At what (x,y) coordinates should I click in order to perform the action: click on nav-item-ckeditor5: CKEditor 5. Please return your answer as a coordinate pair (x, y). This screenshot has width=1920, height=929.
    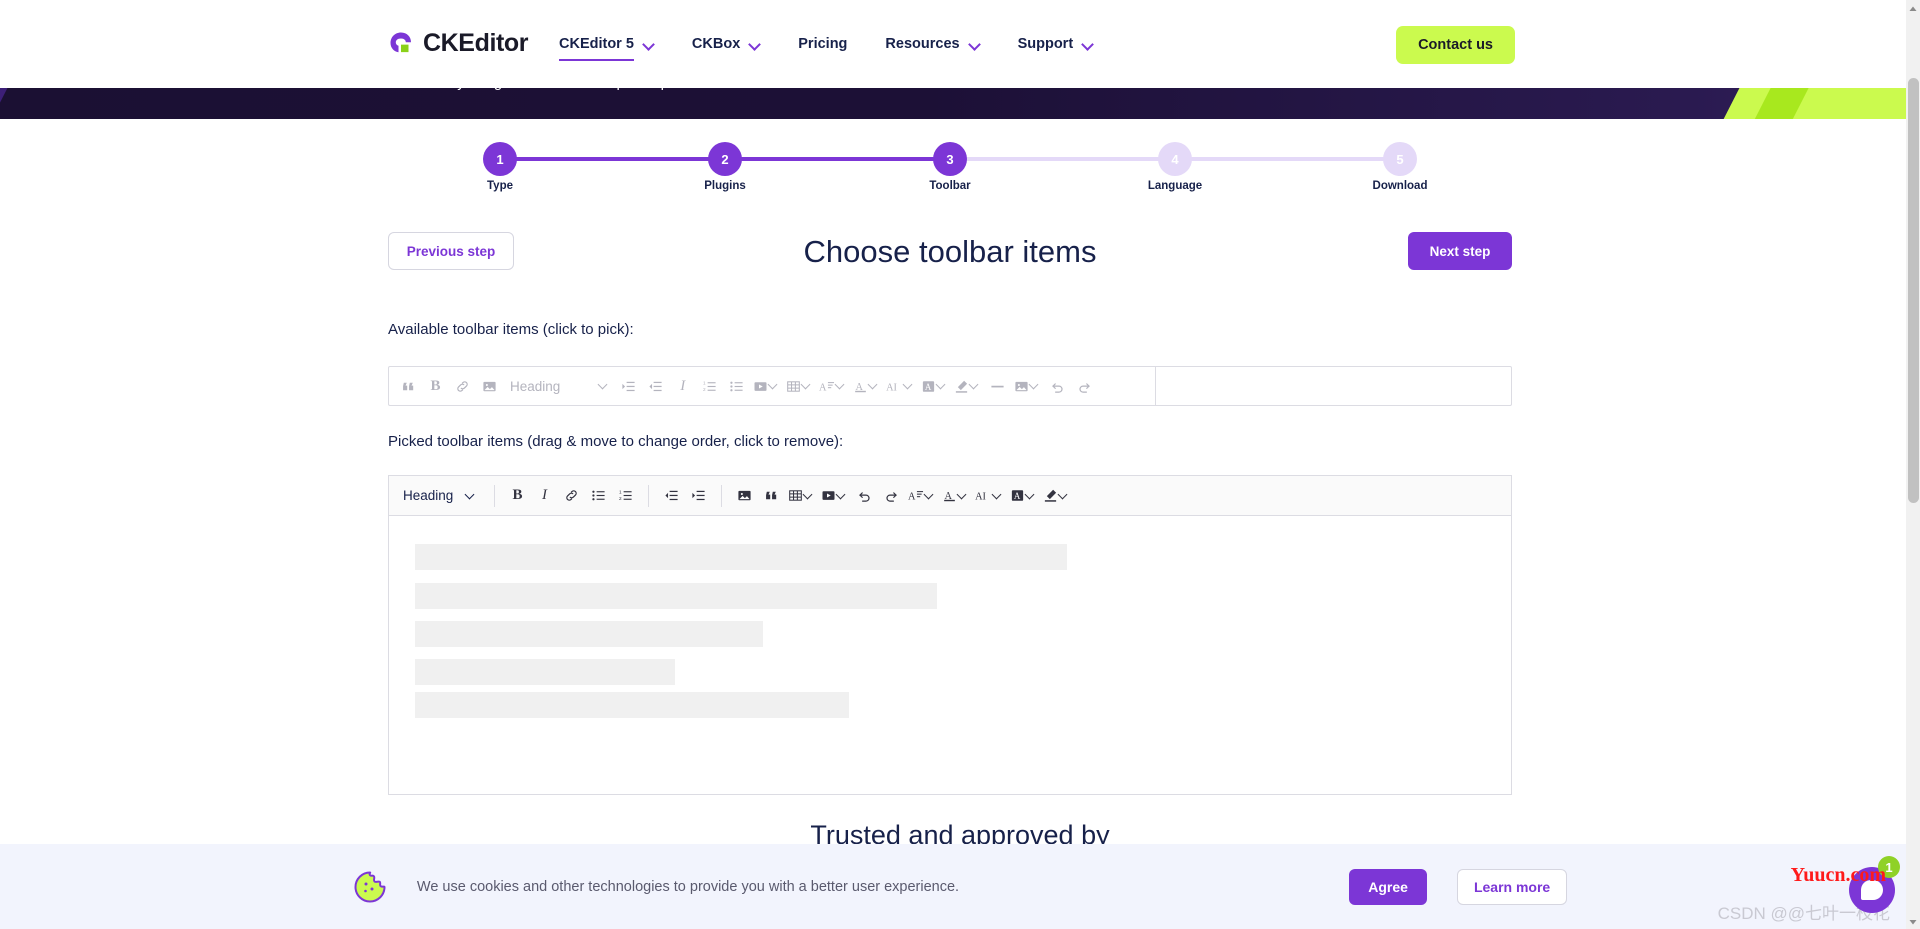
    Looking at the image, I should click on (606, 44).